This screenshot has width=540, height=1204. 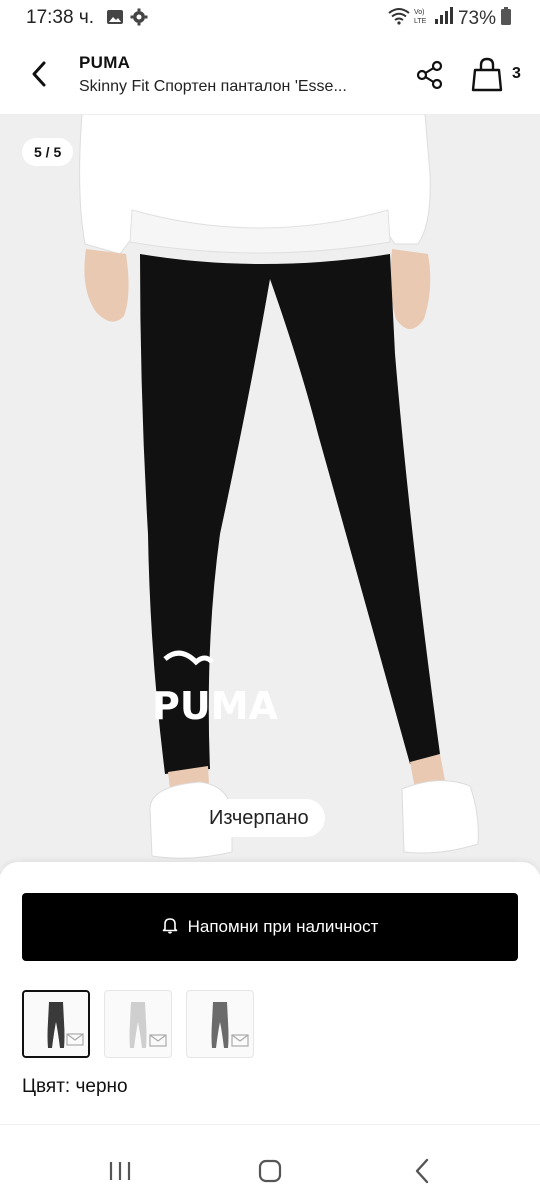 What do you see at coordinates (283, 926) in the screenshot?
I see `notify-label: Напомни при наличност` at bounding box center [283, 926].